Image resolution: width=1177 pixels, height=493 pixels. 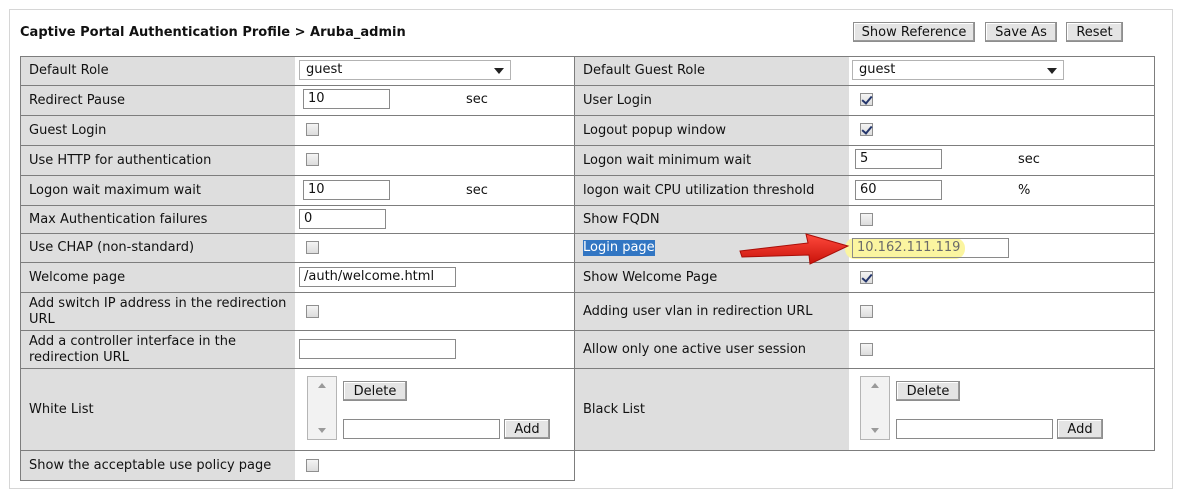 I want to click on user-login-label: User Login, so click(x=712, y=100).